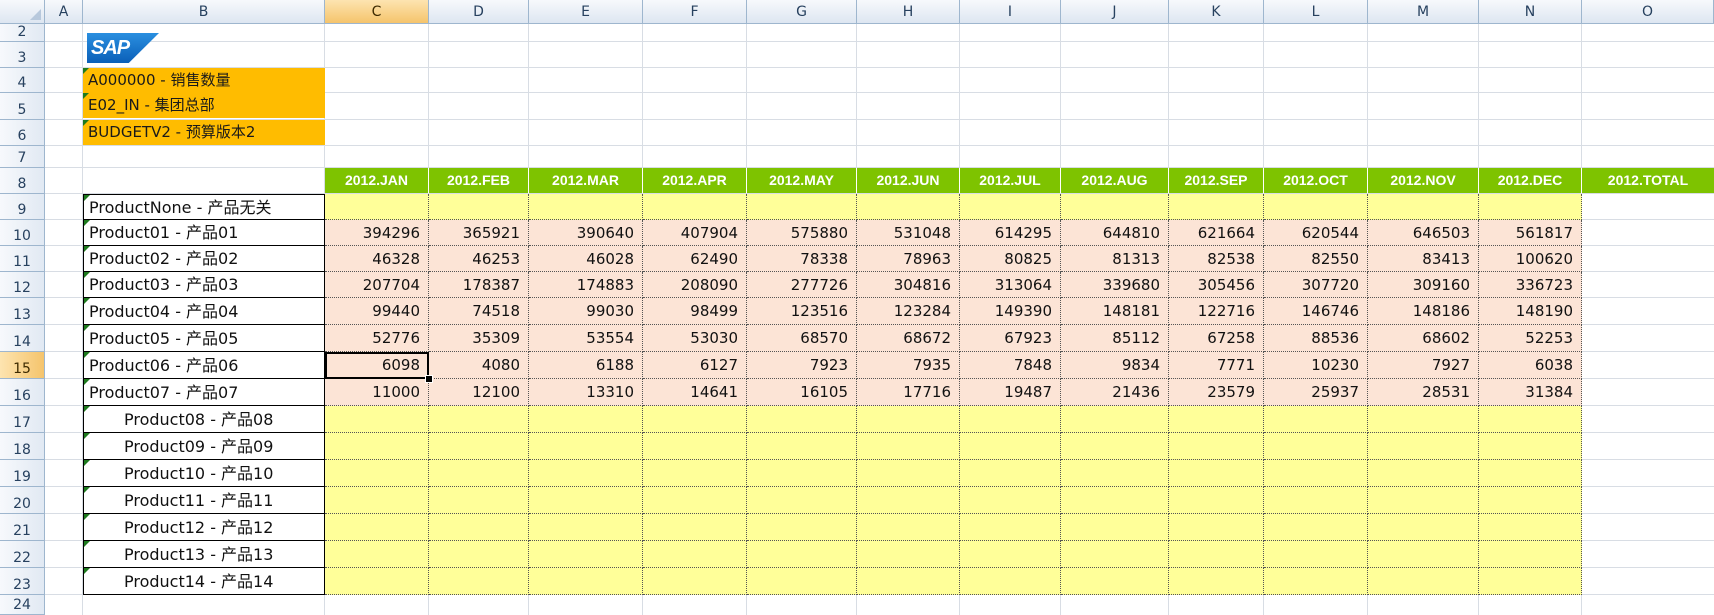  I want to click on data-cell: 53030, so click(695, 338).